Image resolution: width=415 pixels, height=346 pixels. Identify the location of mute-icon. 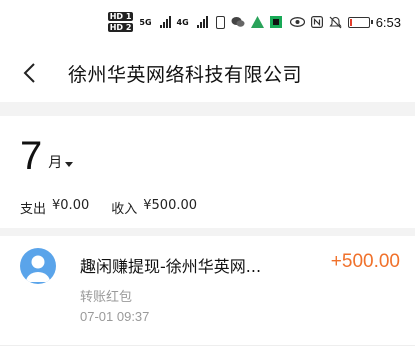
(335, 22).